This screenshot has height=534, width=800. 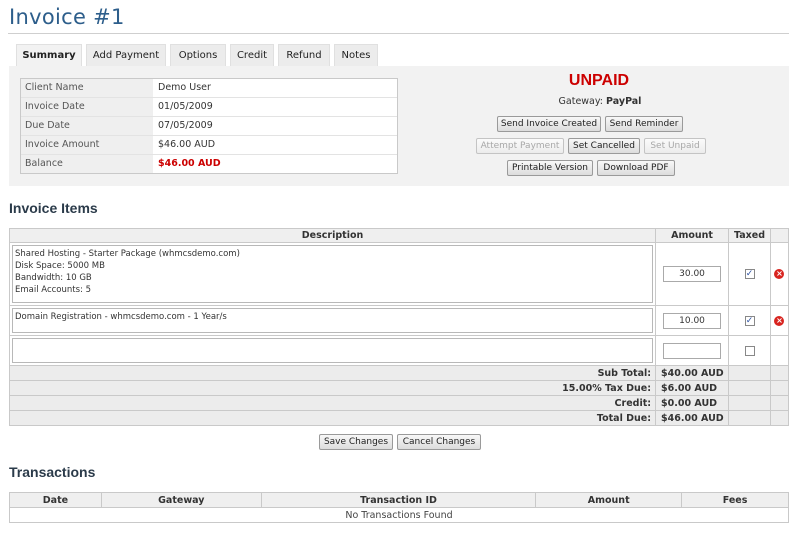 What do you see at coordinates (549, 124) in the screenshot?
I see `send-invoice-created-button: Send Invoice Created` at bounding box center [549, 124].